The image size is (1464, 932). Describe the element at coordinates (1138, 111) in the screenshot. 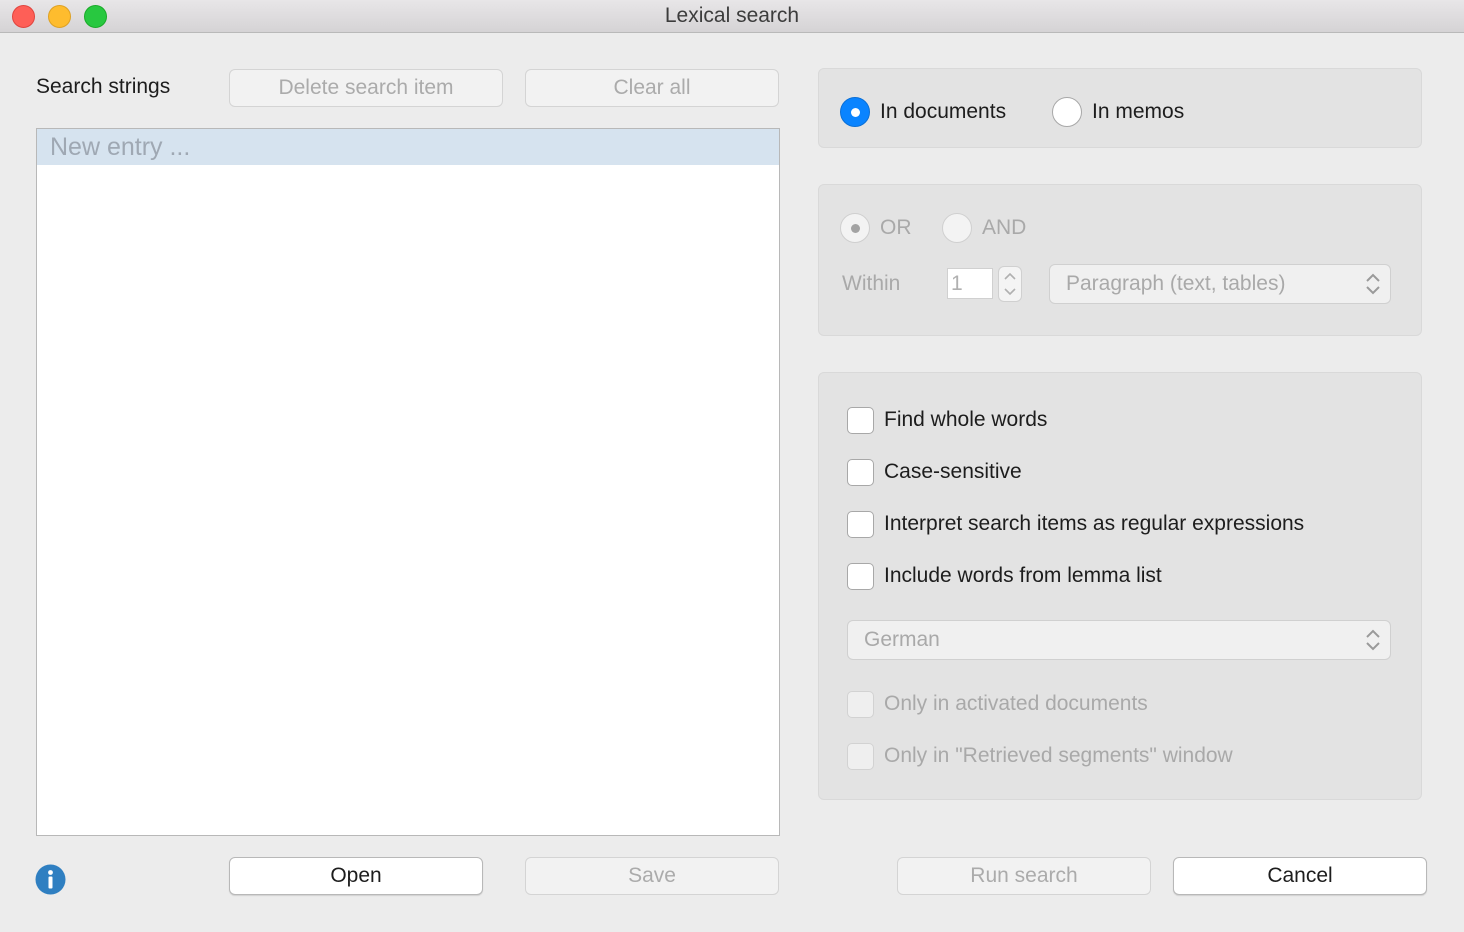

I see `in-memos-label: In memos` at that location.